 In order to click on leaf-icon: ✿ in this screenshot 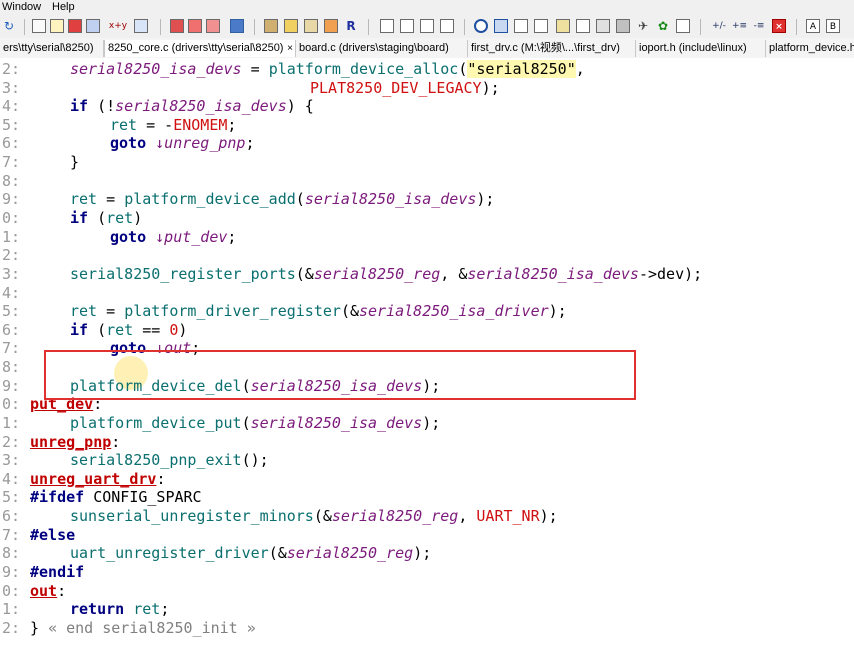, I will do `click(663, 26)`.